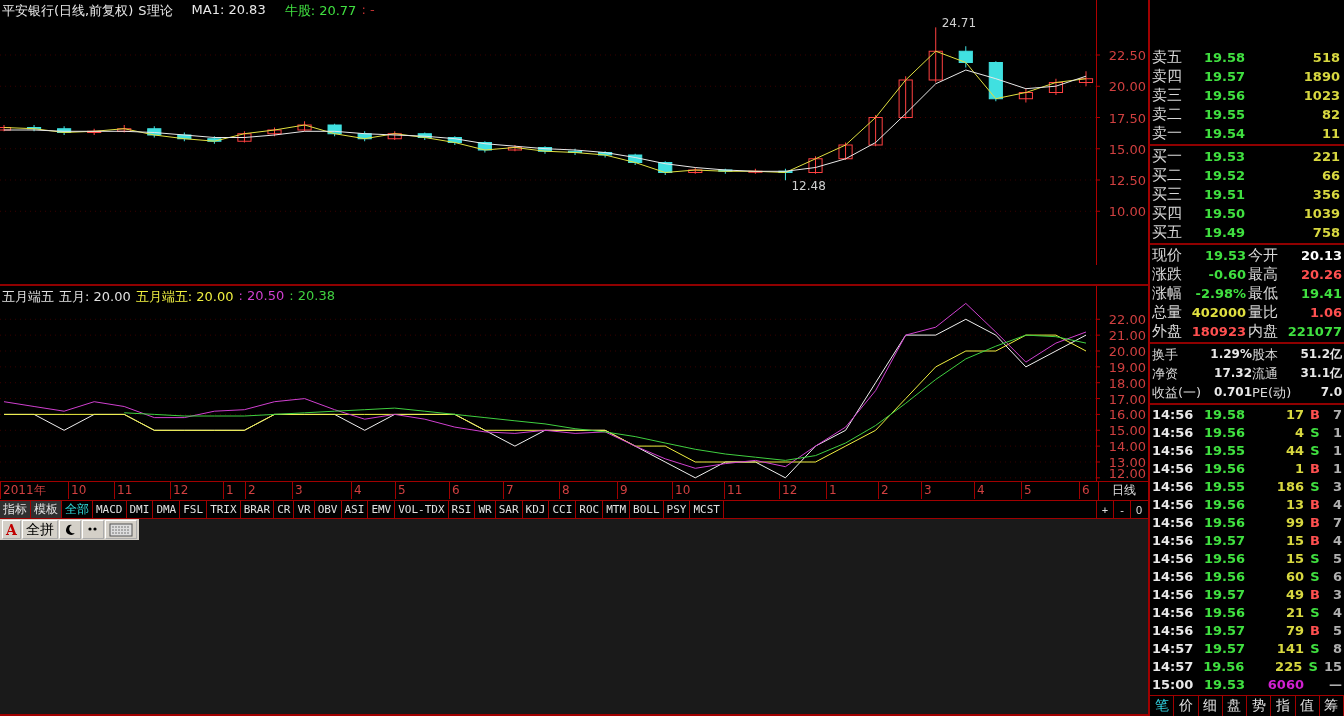  What do you see at coordinates (1225, 114) in the screenshot?
I see `order-price: 19.55` at bounding box center [1225, 114].